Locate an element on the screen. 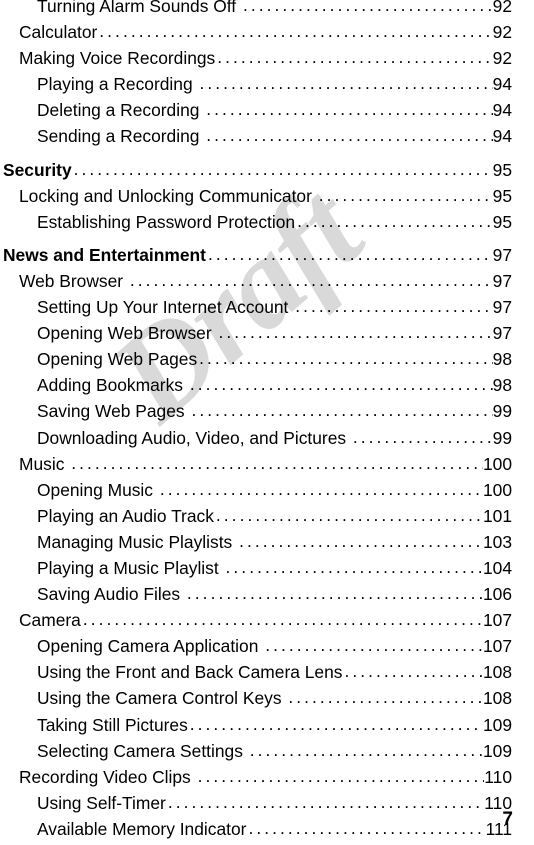 Image resolution: width=534 pixels, height=845 pixels. toc-entry-title: Saving Web Pages is located at coordinates (111, 411).